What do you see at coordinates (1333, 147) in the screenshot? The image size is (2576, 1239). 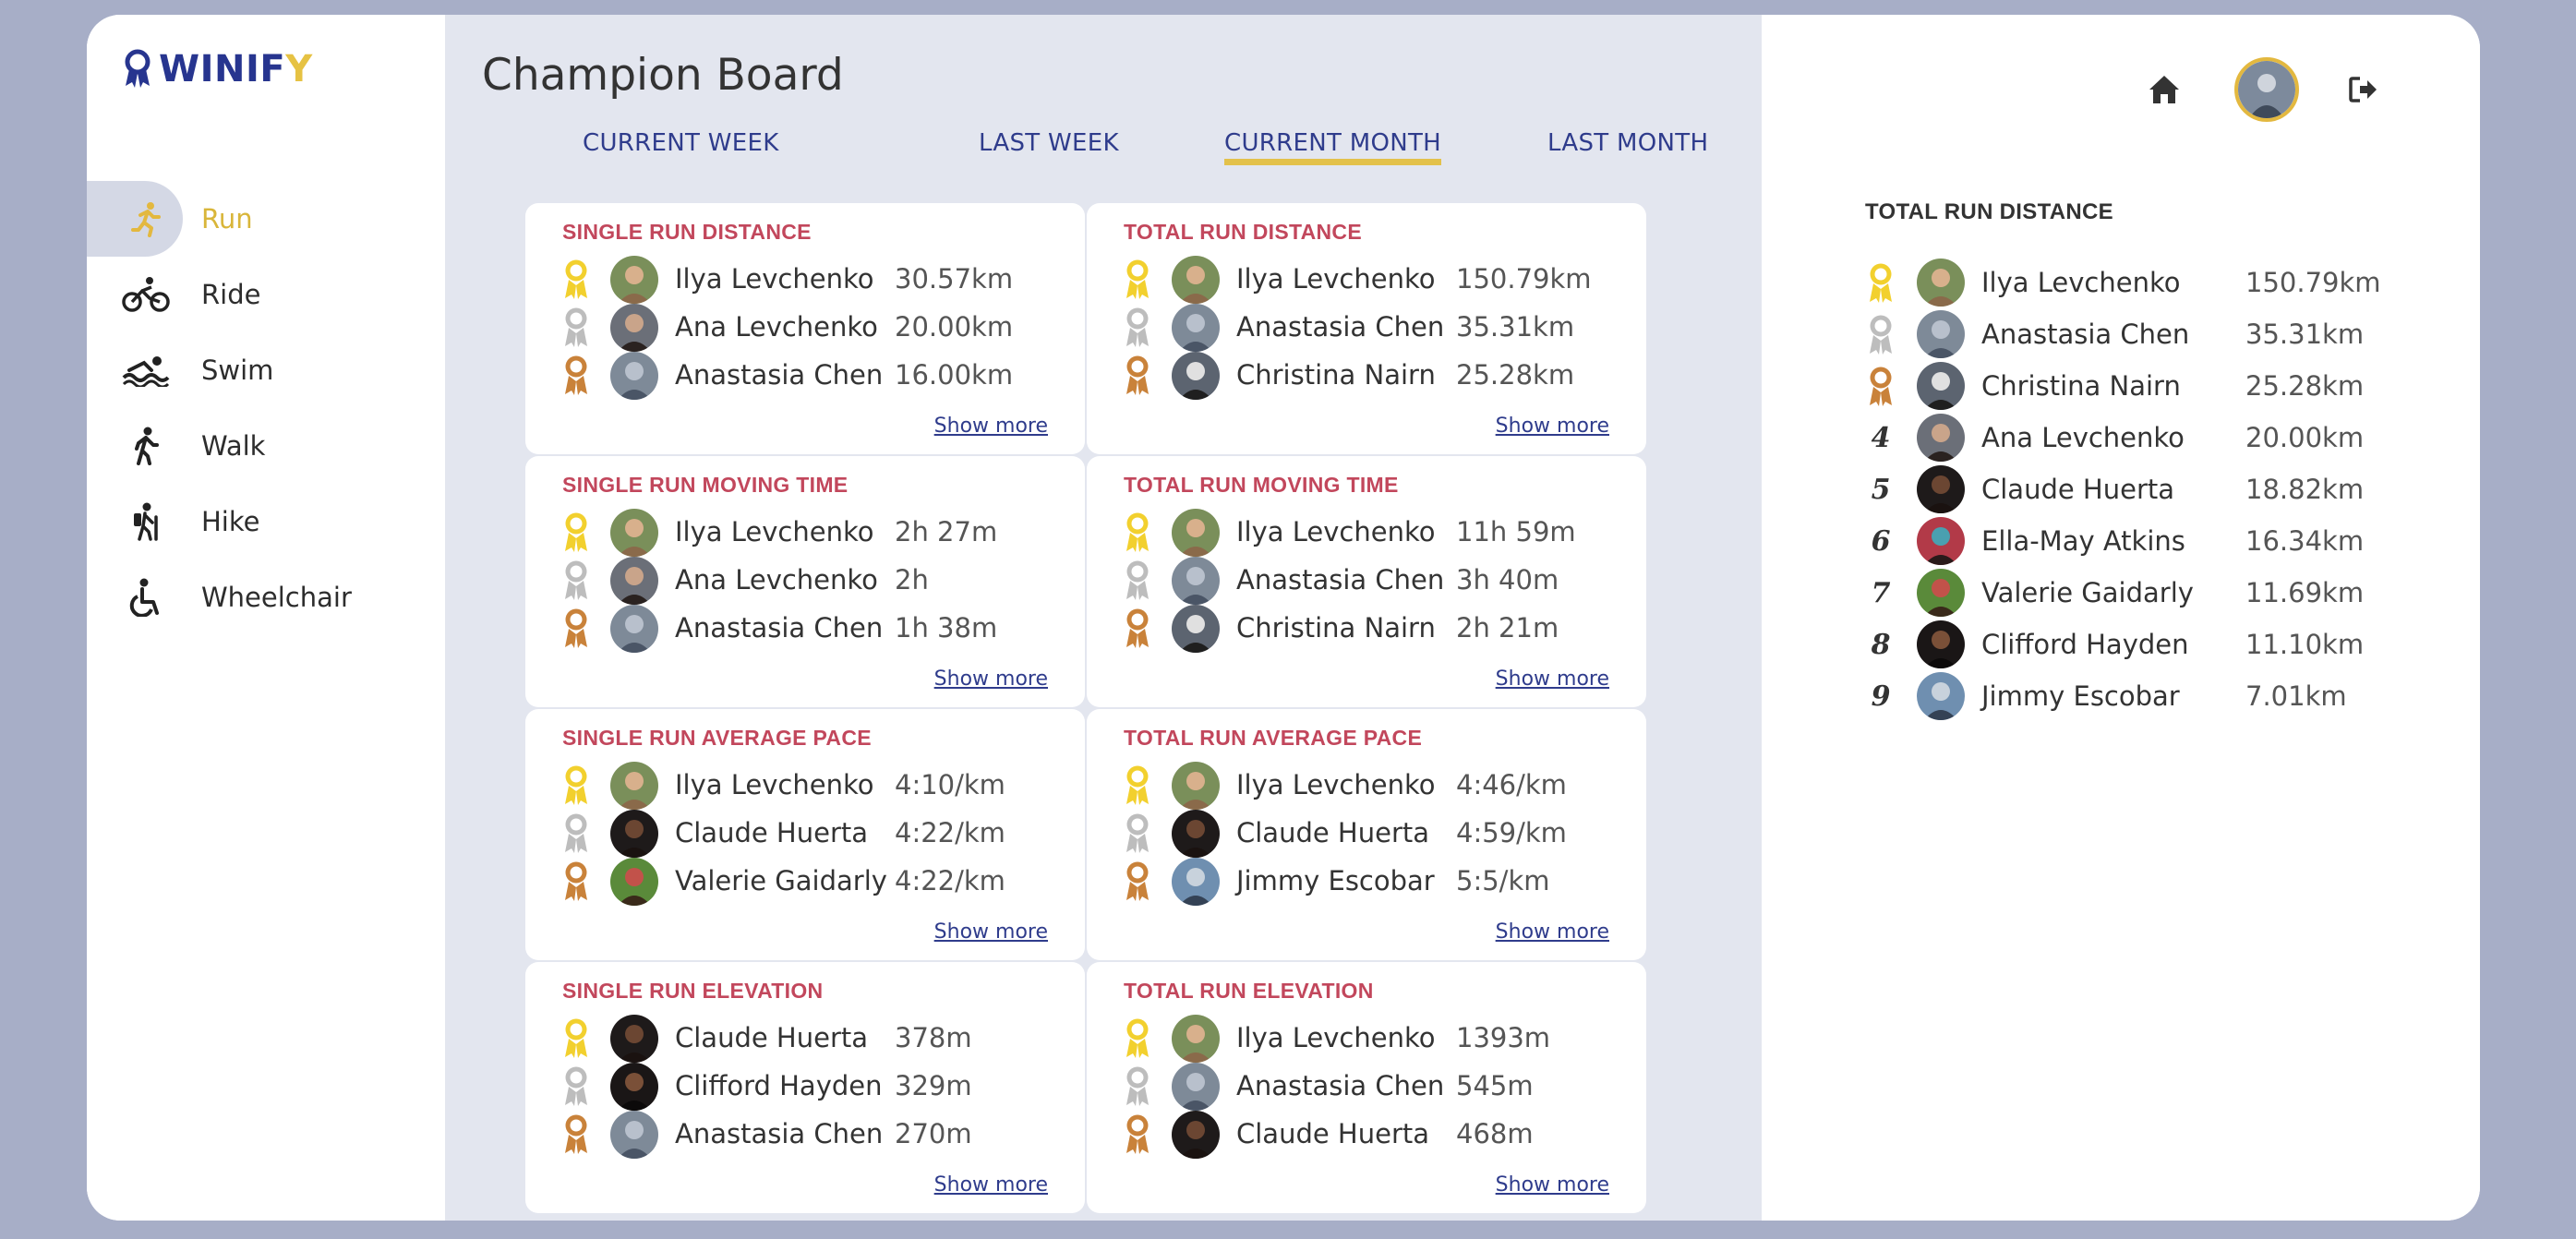 I see `tab-current-month: CURRENT MONTH` at bounding box center [1333, 147].